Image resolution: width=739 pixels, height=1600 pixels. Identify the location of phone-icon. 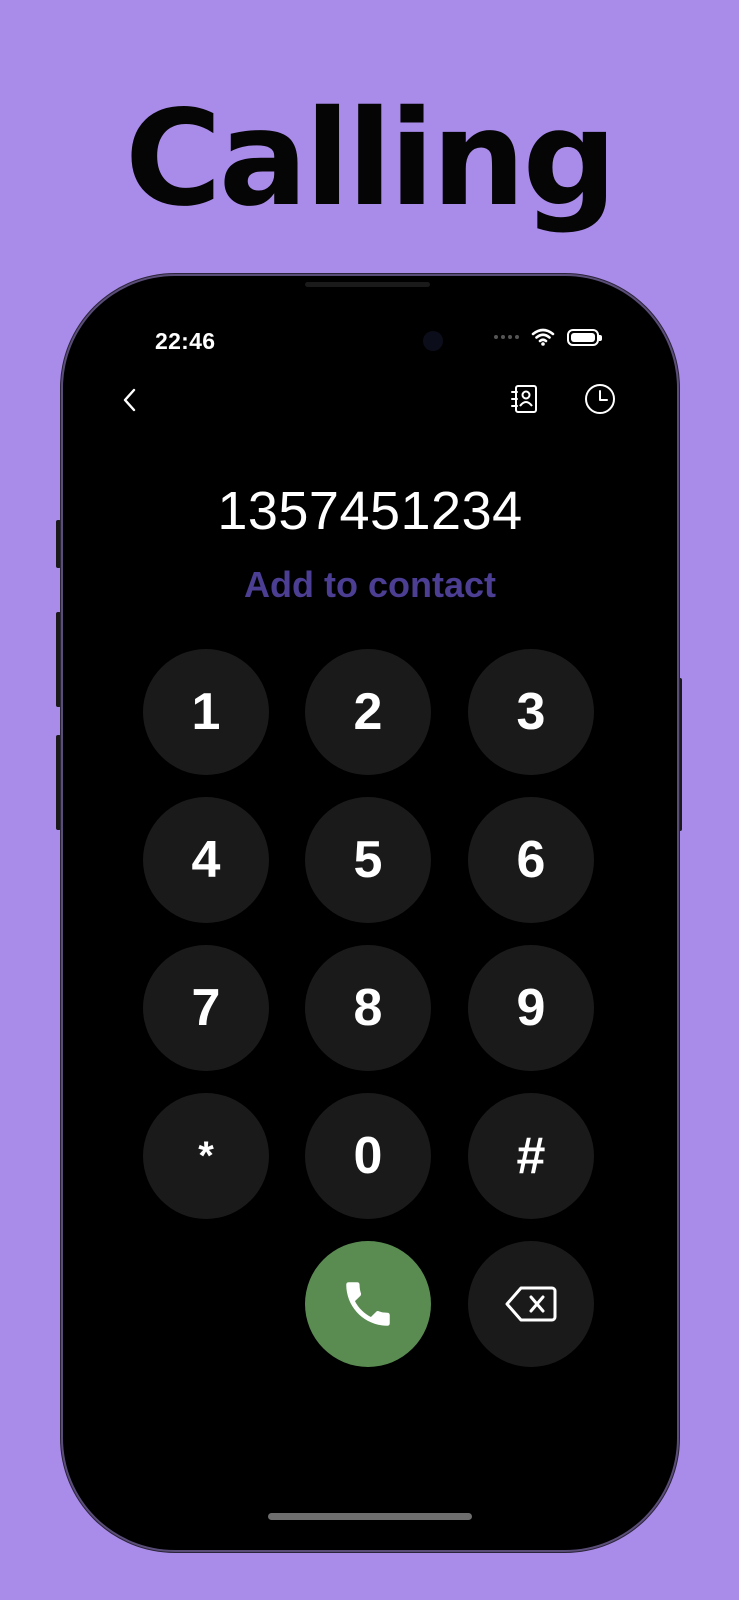
(368, 1304).